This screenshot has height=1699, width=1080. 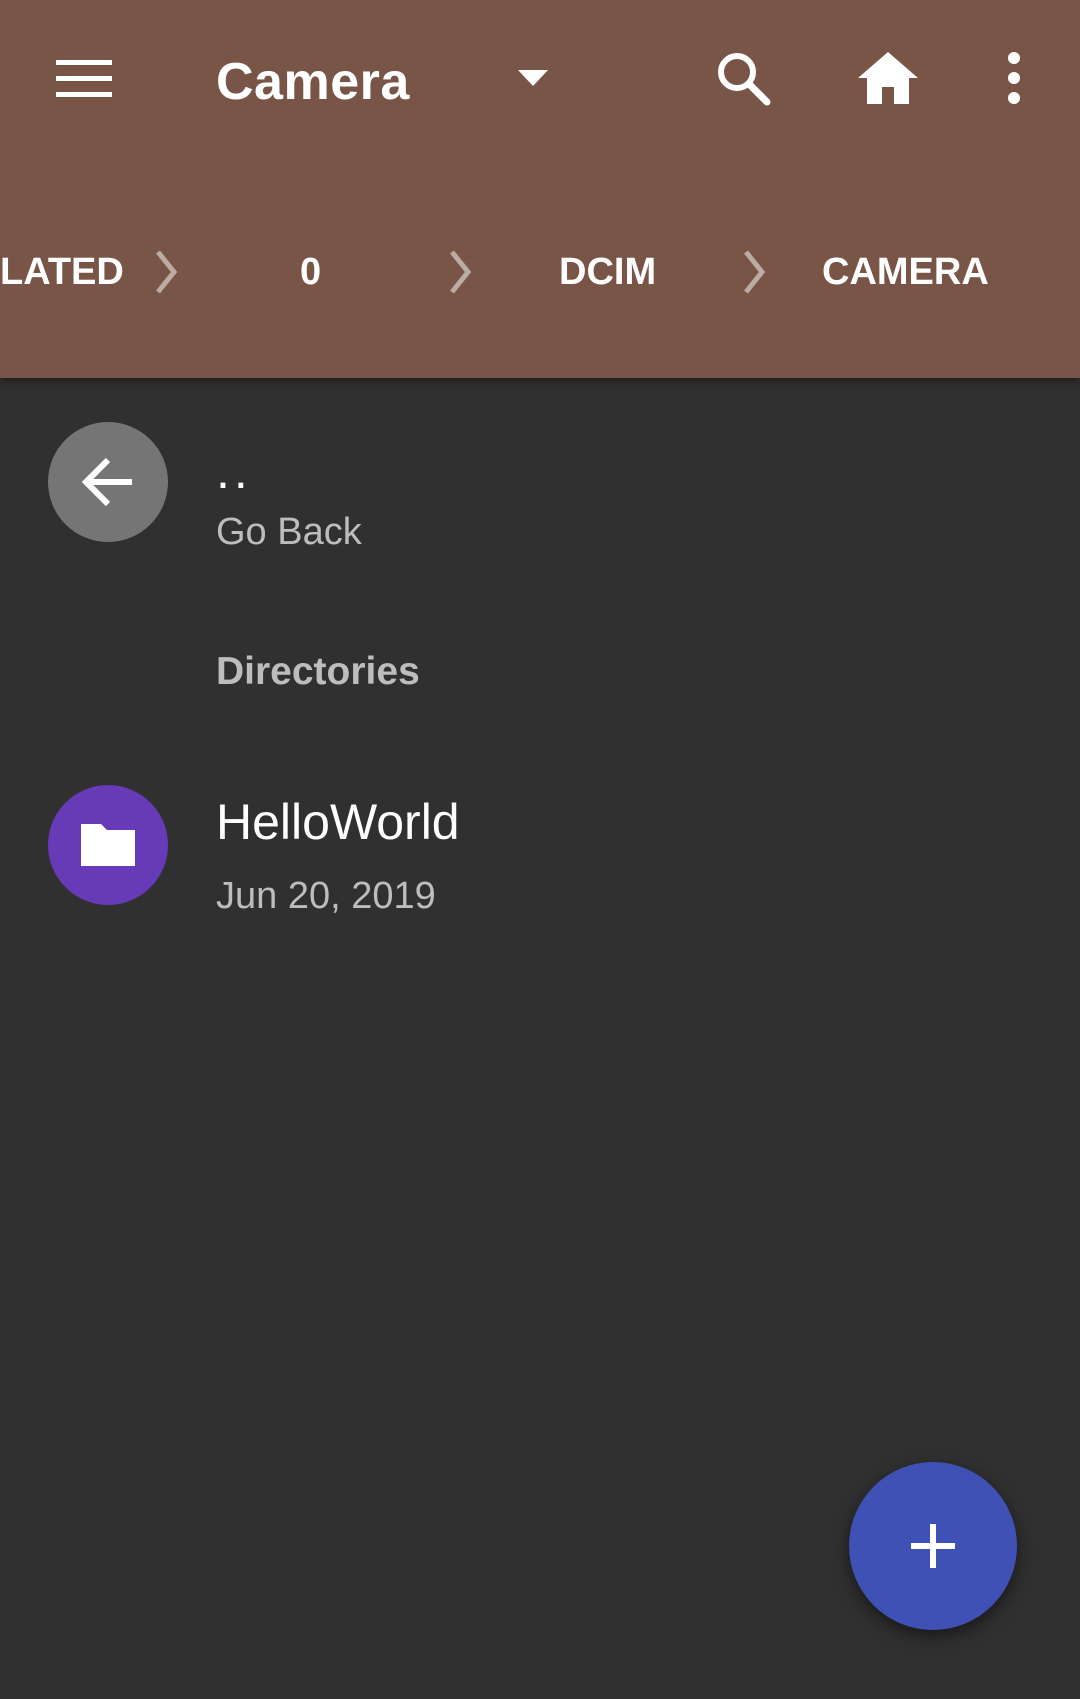 I want to click on folder-icon, so click(x=108, y=845).